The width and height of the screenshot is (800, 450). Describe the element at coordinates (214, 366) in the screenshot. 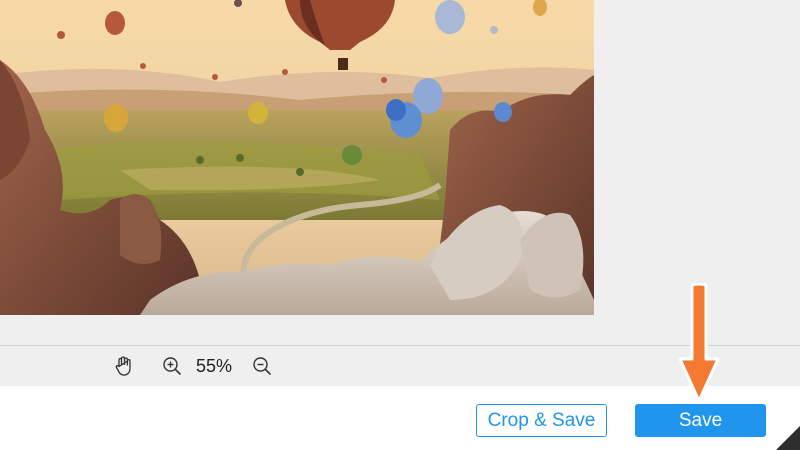

I see `zoom-level-value: 55%` at that location.